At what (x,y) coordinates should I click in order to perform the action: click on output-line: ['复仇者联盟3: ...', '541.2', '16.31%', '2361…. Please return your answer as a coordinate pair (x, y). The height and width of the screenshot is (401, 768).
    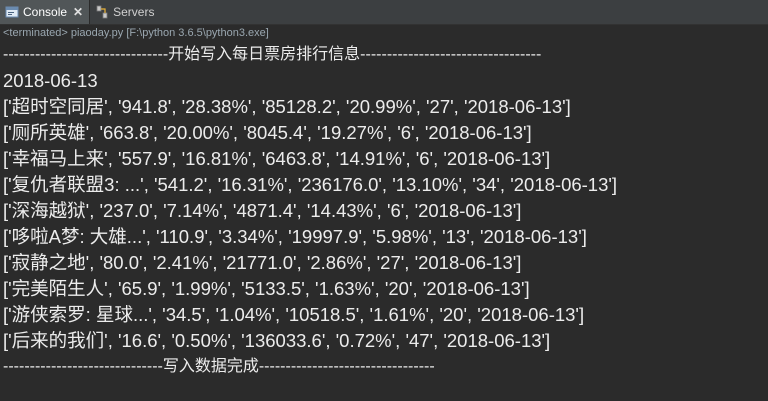
    Looking at the image, I should click on (310, 184).